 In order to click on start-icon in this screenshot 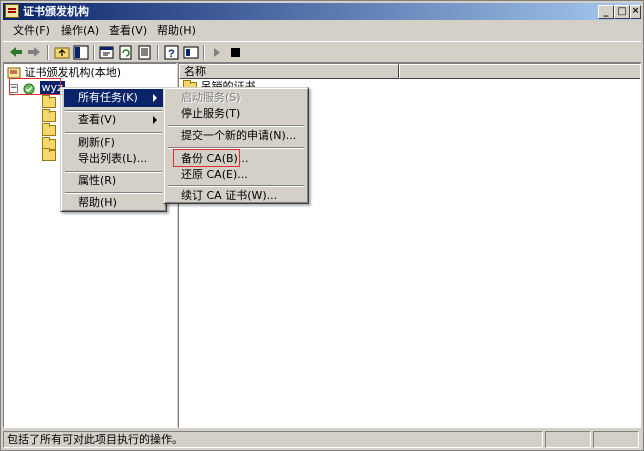, I will do `click(217, 52)`.